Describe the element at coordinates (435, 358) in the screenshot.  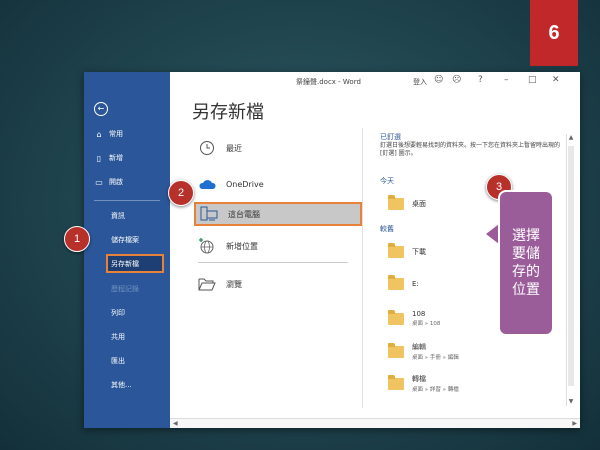
I see `folder-path: 桌面 » 手冊 » 編輯` at that location.